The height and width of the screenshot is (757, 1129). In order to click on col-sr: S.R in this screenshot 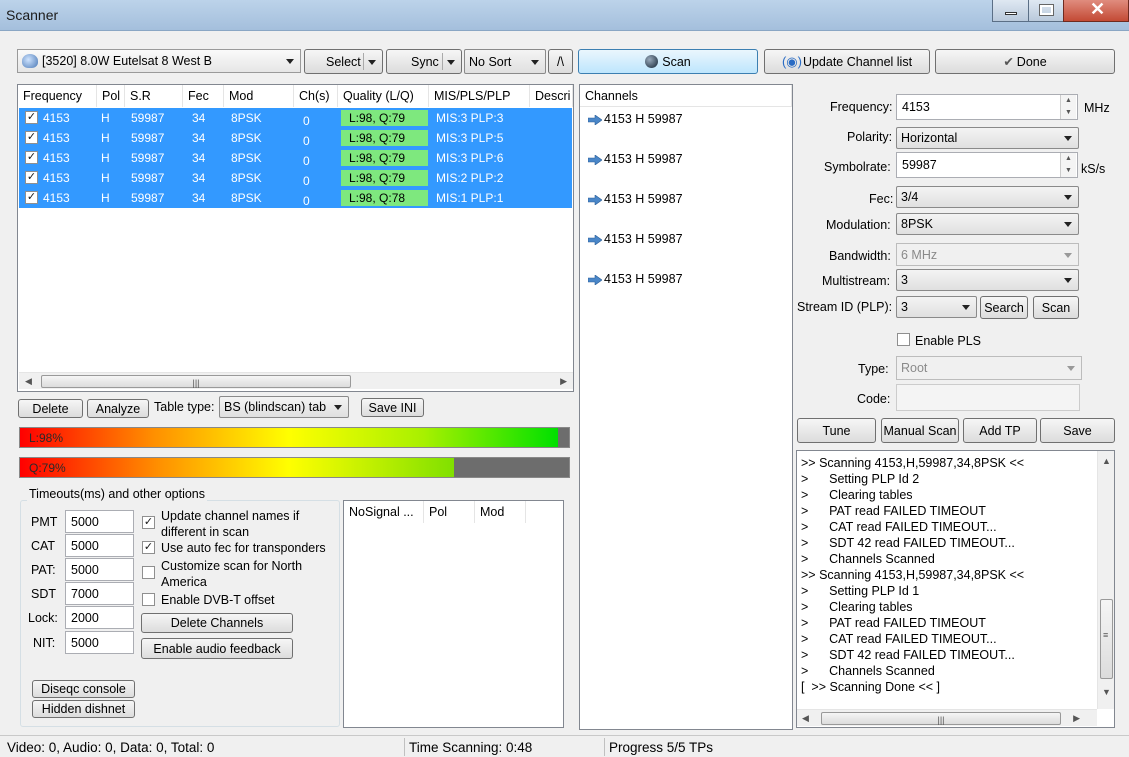, I will do `click(154, 96)`.